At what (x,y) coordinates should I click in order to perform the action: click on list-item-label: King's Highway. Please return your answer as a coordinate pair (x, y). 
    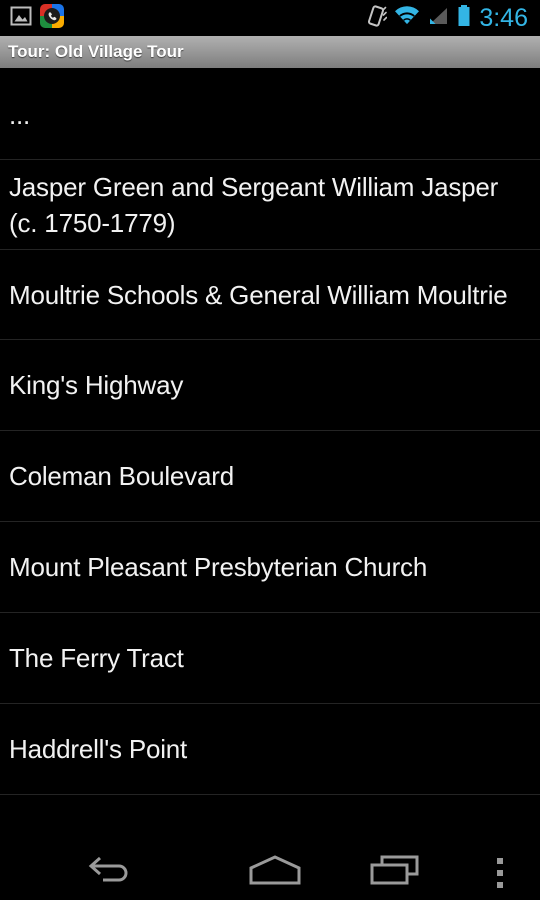
    Looking at the image, I should click on (96, 385).